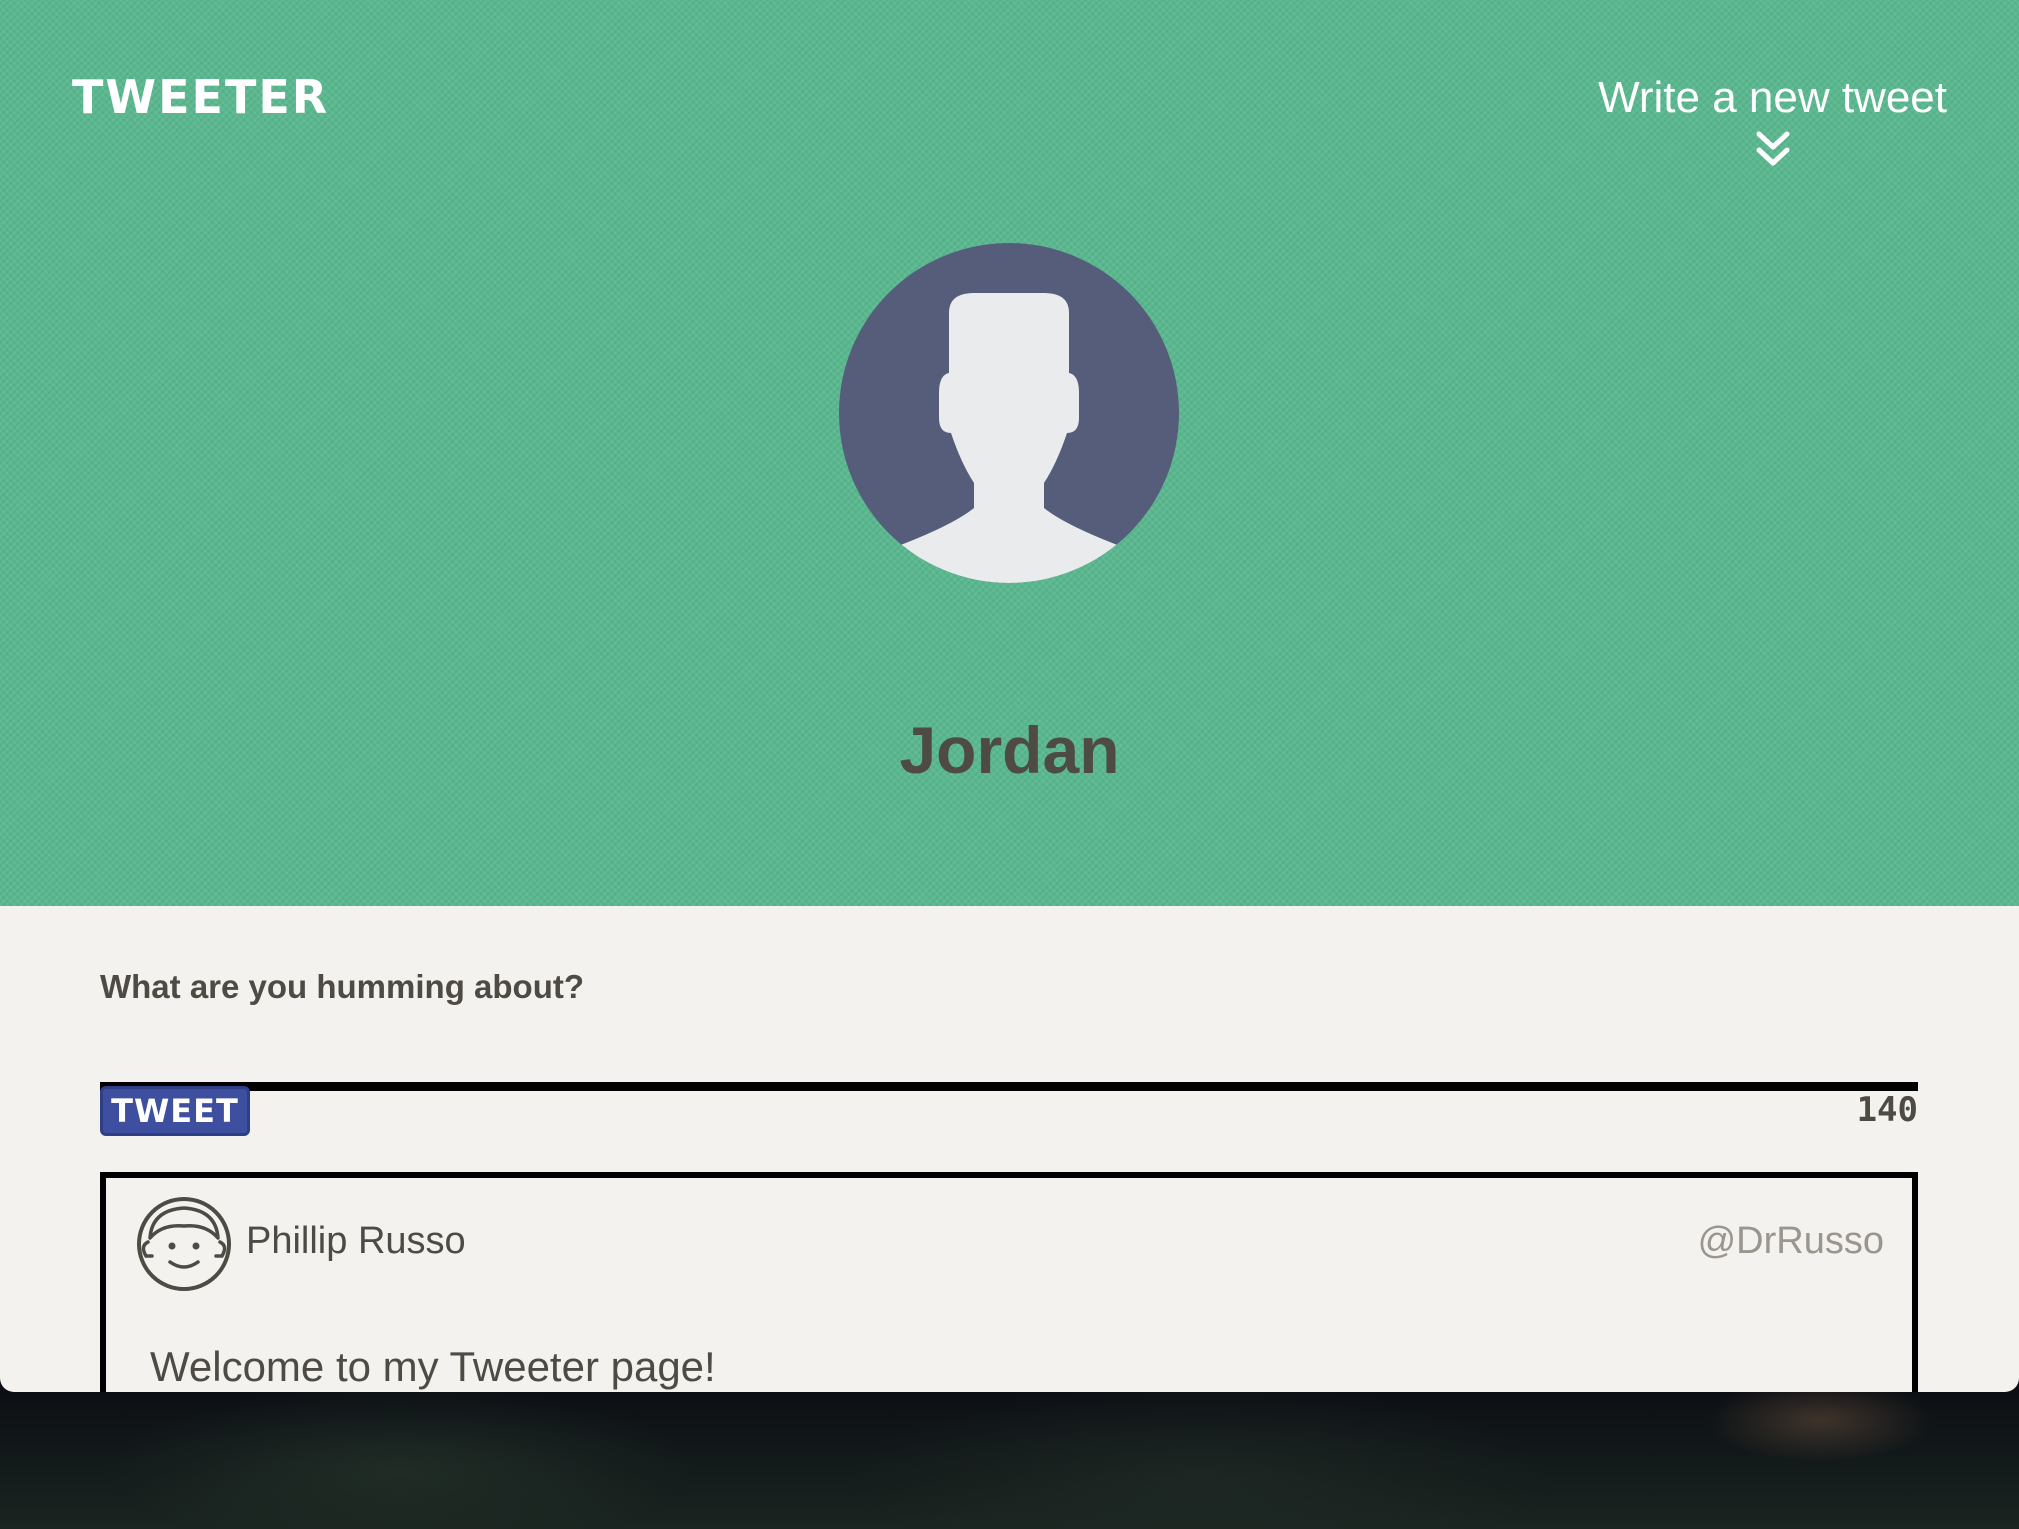 This screenshot has width=2019, height=1529. What do you see at coordinates (1790, 1241) in the screenshot?
I see `tweet-author-handle: @DrRusso` at bounding box center [1790, 1241].